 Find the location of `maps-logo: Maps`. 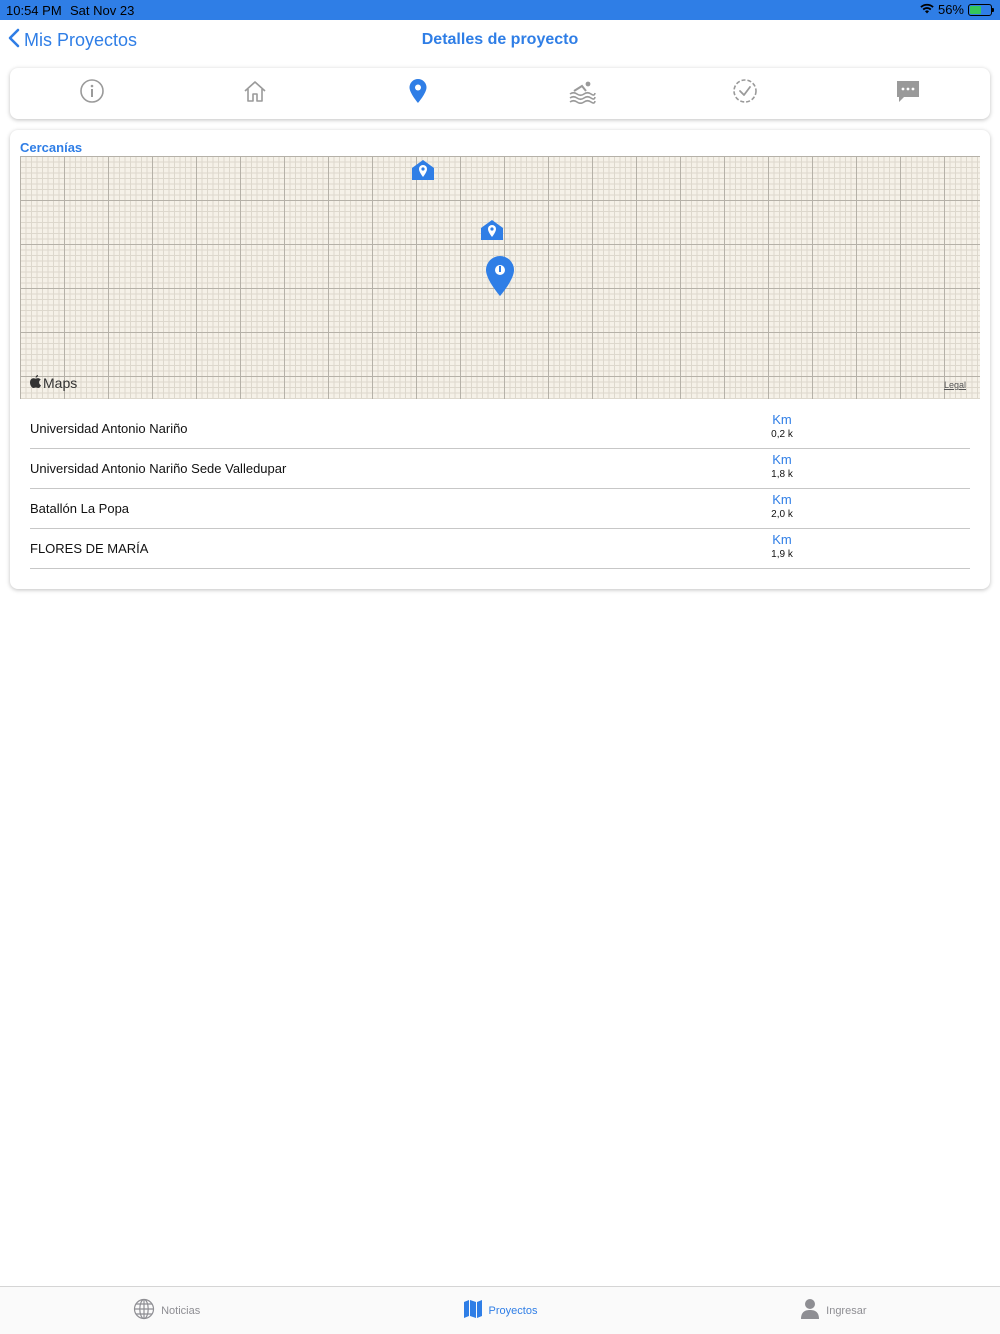

maps-logo: Maps is located at coordinates (53, 383).